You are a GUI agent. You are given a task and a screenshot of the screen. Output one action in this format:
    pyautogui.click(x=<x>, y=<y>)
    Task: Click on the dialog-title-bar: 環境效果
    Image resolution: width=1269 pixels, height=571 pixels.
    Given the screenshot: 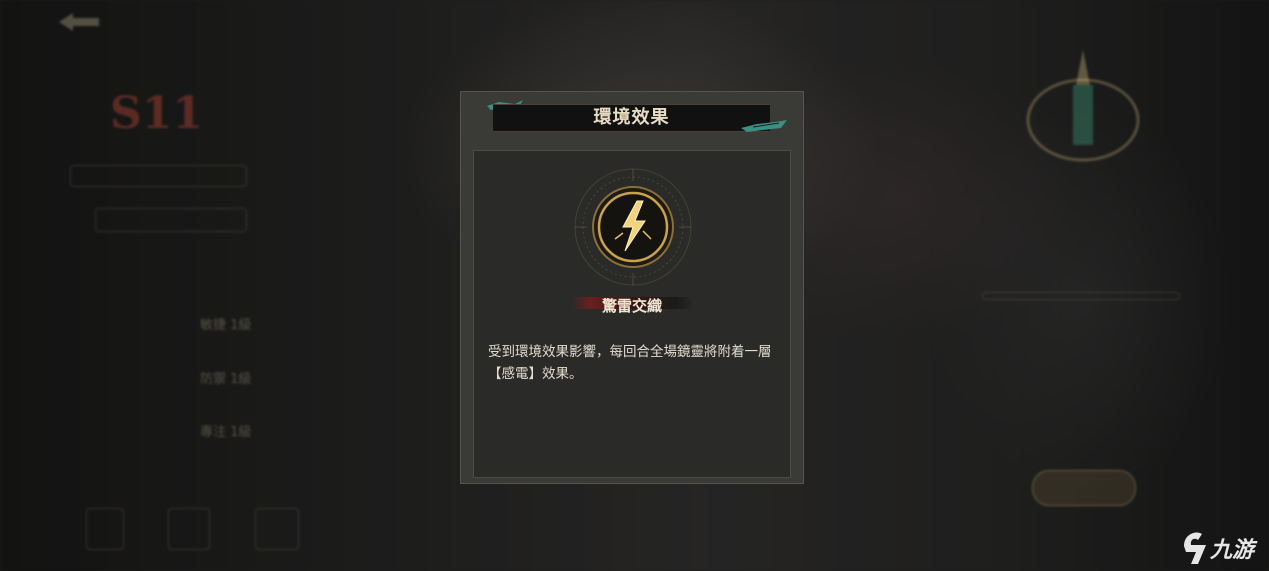 What is the action you would take?
    pyautogui.click(x=631, y=118)
    